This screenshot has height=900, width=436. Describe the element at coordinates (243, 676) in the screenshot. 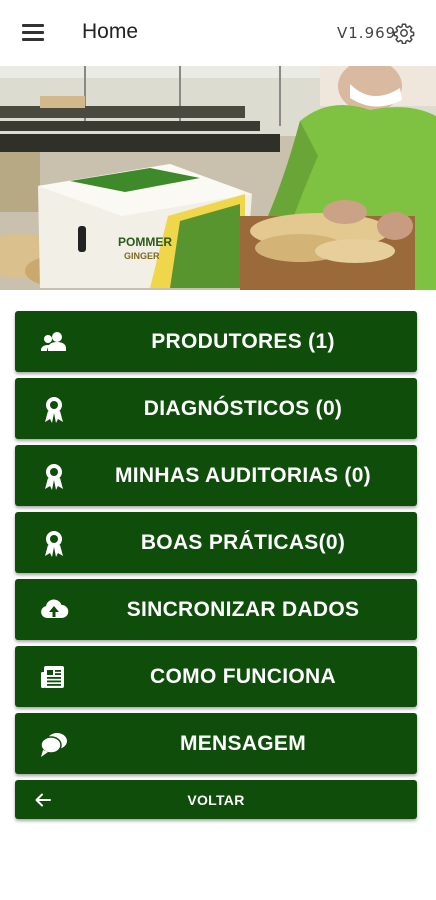

I see `como-funciona-label: COMO FUNCIONA` at that location.